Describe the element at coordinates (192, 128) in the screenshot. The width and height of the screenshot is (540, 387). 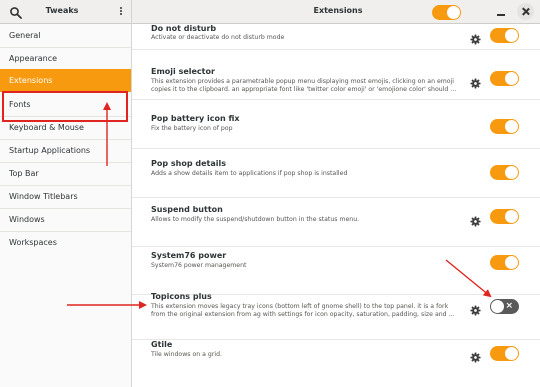
I see `extension-description: Fix the battery icon of pop` at that location.